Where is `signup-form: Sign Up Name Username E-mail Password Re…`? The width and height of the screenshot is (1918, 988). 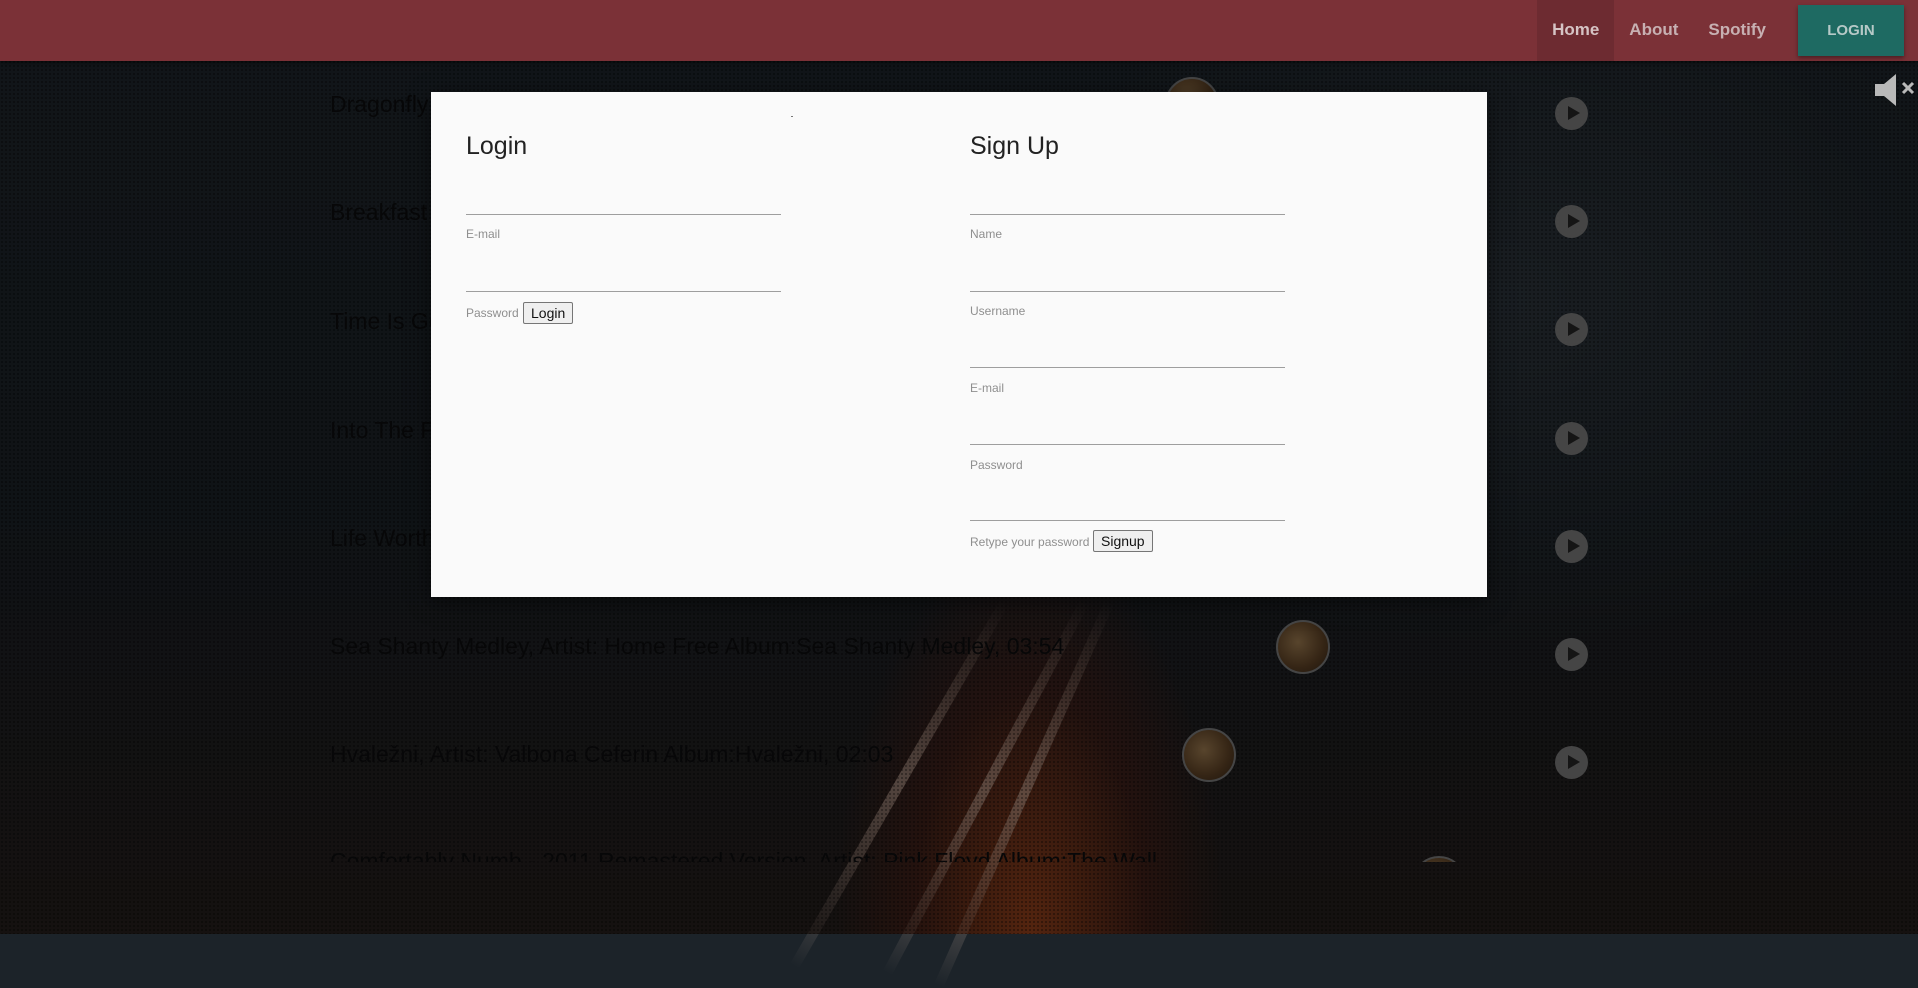
signup-form: Sign Up Name Username E-mail Password Re… is located at coordinates (1170, 344).